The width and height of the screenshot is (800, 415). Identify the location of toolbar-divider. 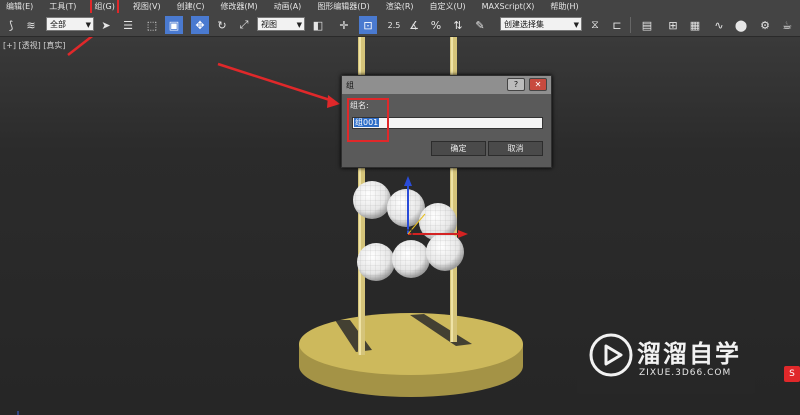
(630, 25).